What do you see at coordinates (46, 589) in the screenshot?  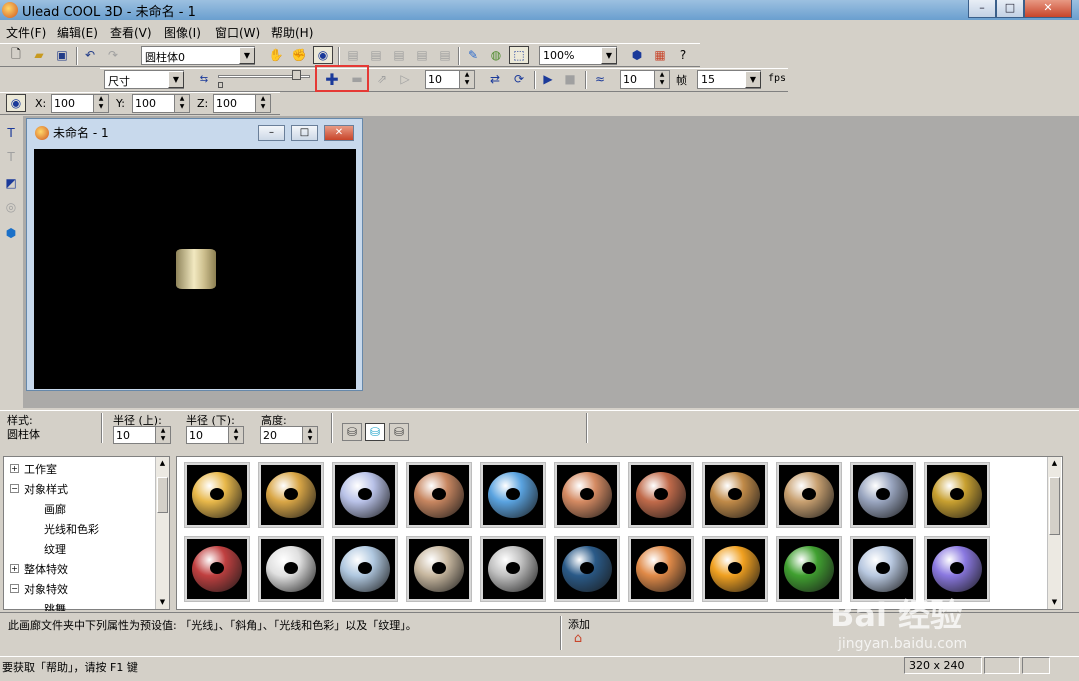 I see `tree-item-object-effects: 对象特效` at bounding box center [46, 589].